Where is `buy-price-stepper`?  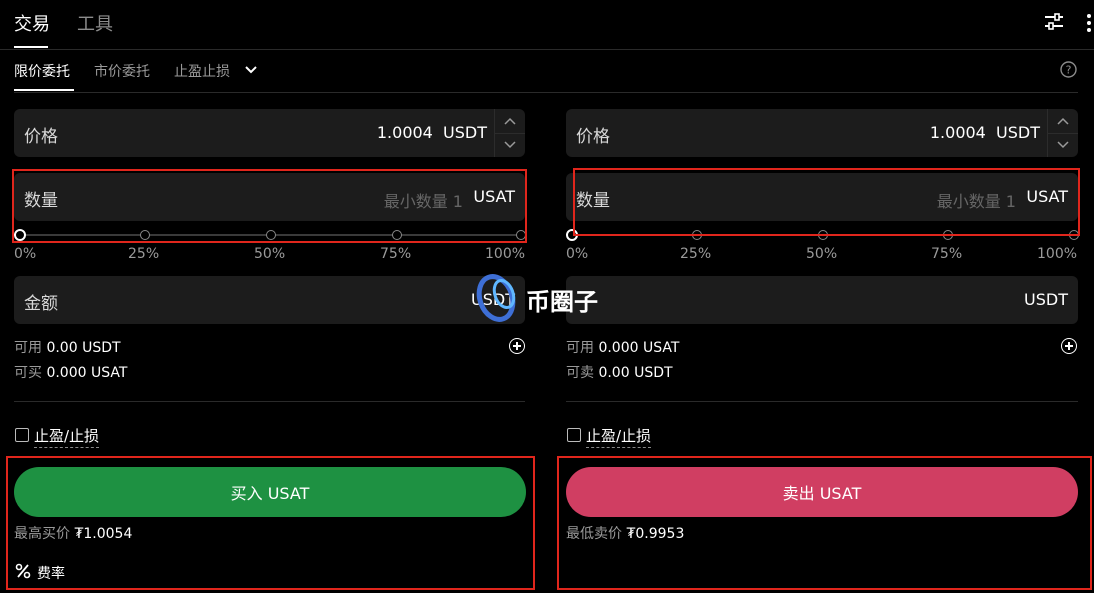
buy-price-stepper is located at coordinates (509, 133).